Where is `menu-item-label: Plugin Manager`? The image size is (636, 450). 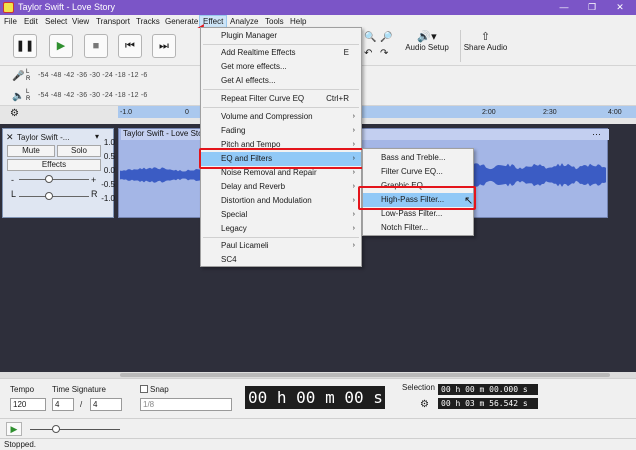
menu-item-label: Plugin Manager is located at coordinates (249, 35).